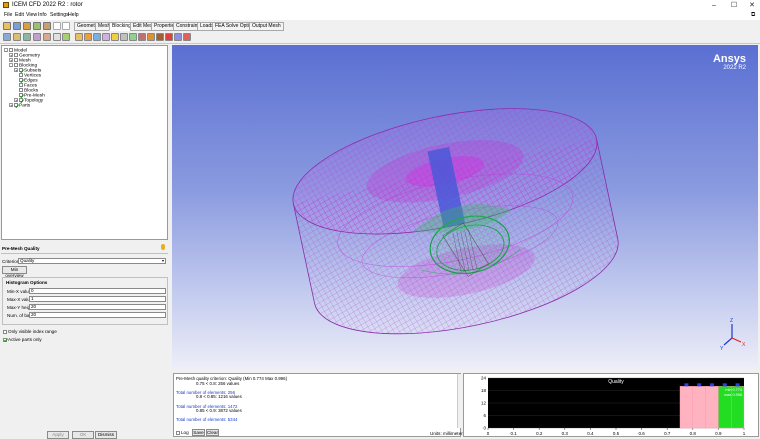 The width and height of the screenshot is (760, 439). I want to click on wireframe-icon, so click(37, 37).